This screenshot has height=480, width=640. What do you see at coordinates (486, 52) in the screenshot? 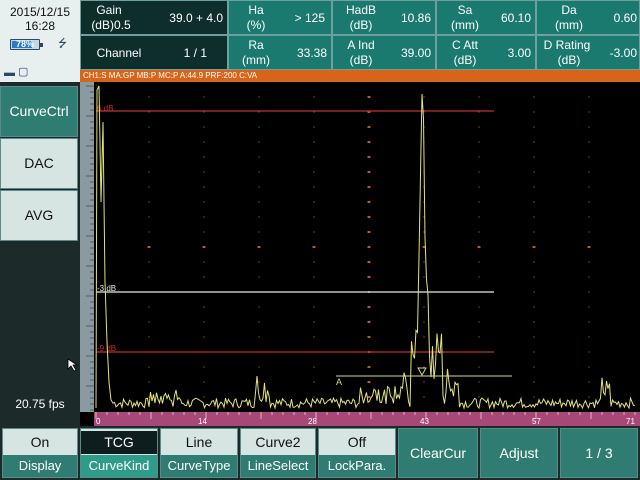
I see `catt-cell: C Att (dB) 3.00` at bounding box center [486, 52].